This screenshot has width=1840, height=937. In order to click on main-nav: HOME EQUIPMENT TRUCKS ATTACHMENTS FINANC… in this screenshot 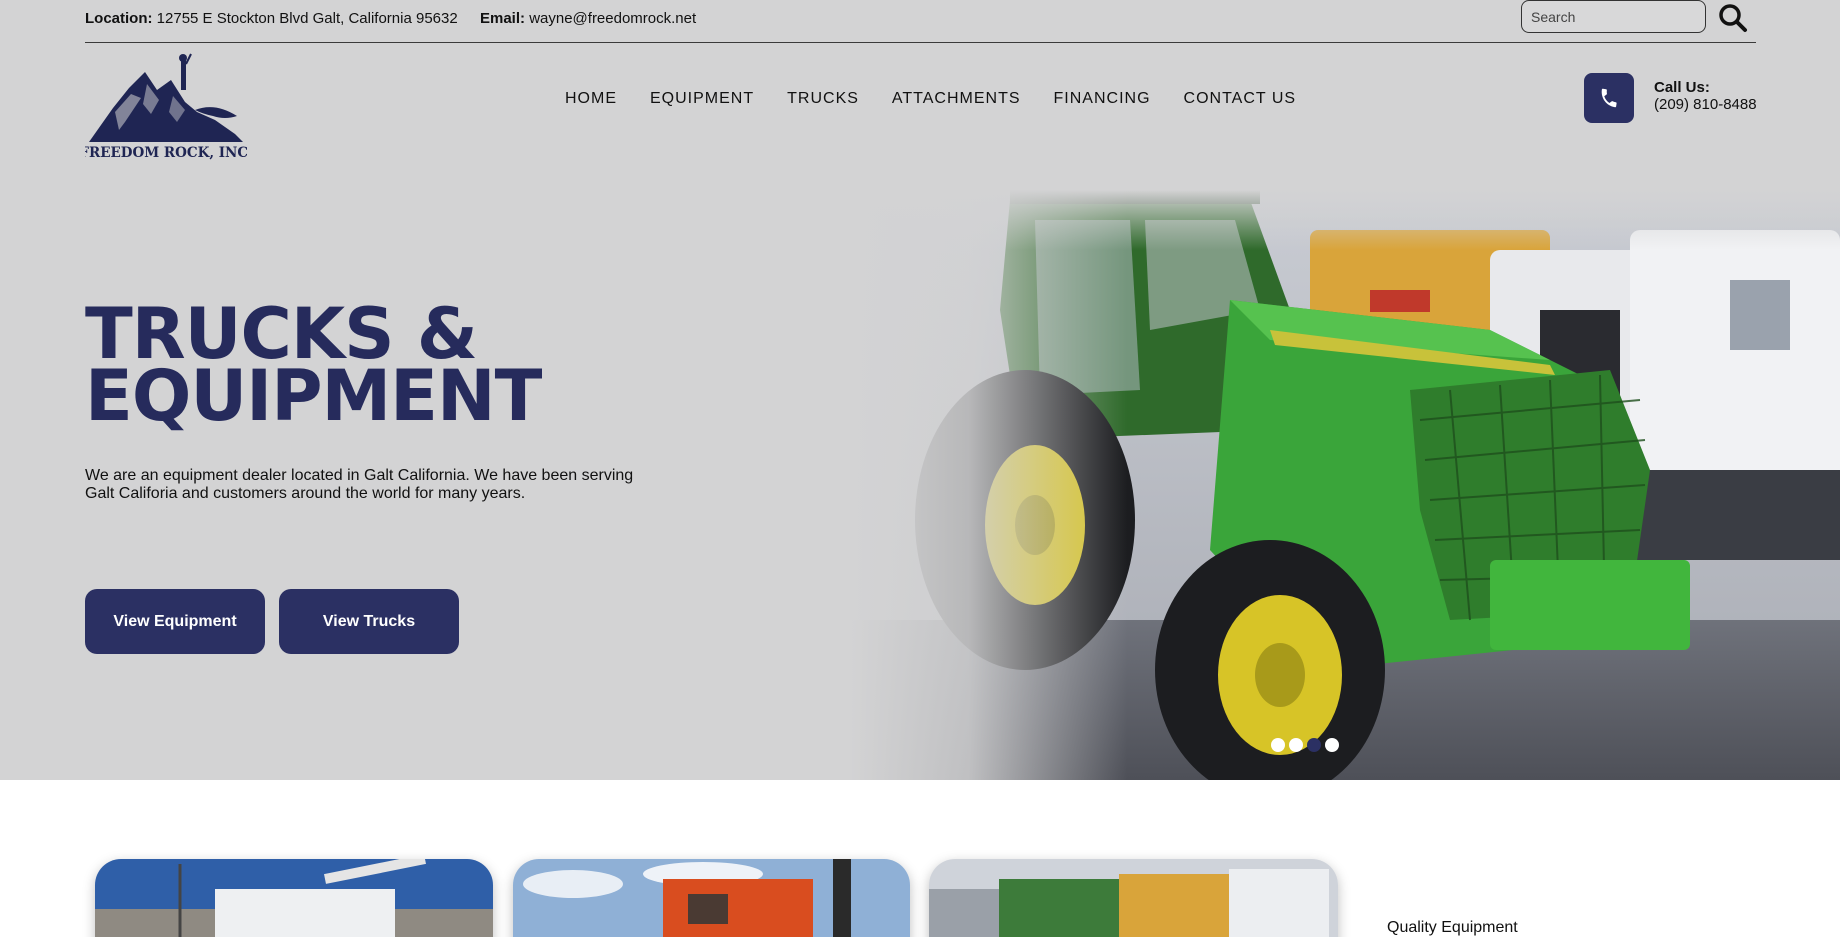, I will do `click(947, 99)`.